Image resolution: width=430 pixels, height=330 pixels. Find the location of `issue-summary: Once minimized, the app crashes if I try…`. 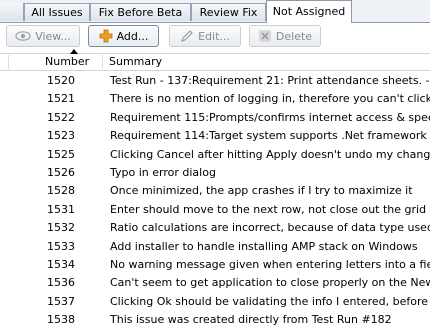

issue-summary: Once minimized, the app crashes if I try… is located at coordinates (261, 191).